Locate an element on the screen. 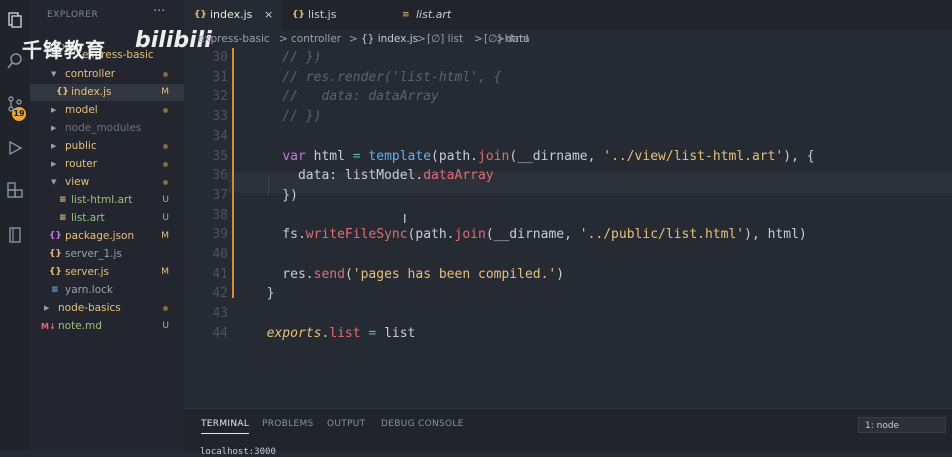 This screenshot has width=952, height=457. line-number: 39 is located at coordinates (220, 235).